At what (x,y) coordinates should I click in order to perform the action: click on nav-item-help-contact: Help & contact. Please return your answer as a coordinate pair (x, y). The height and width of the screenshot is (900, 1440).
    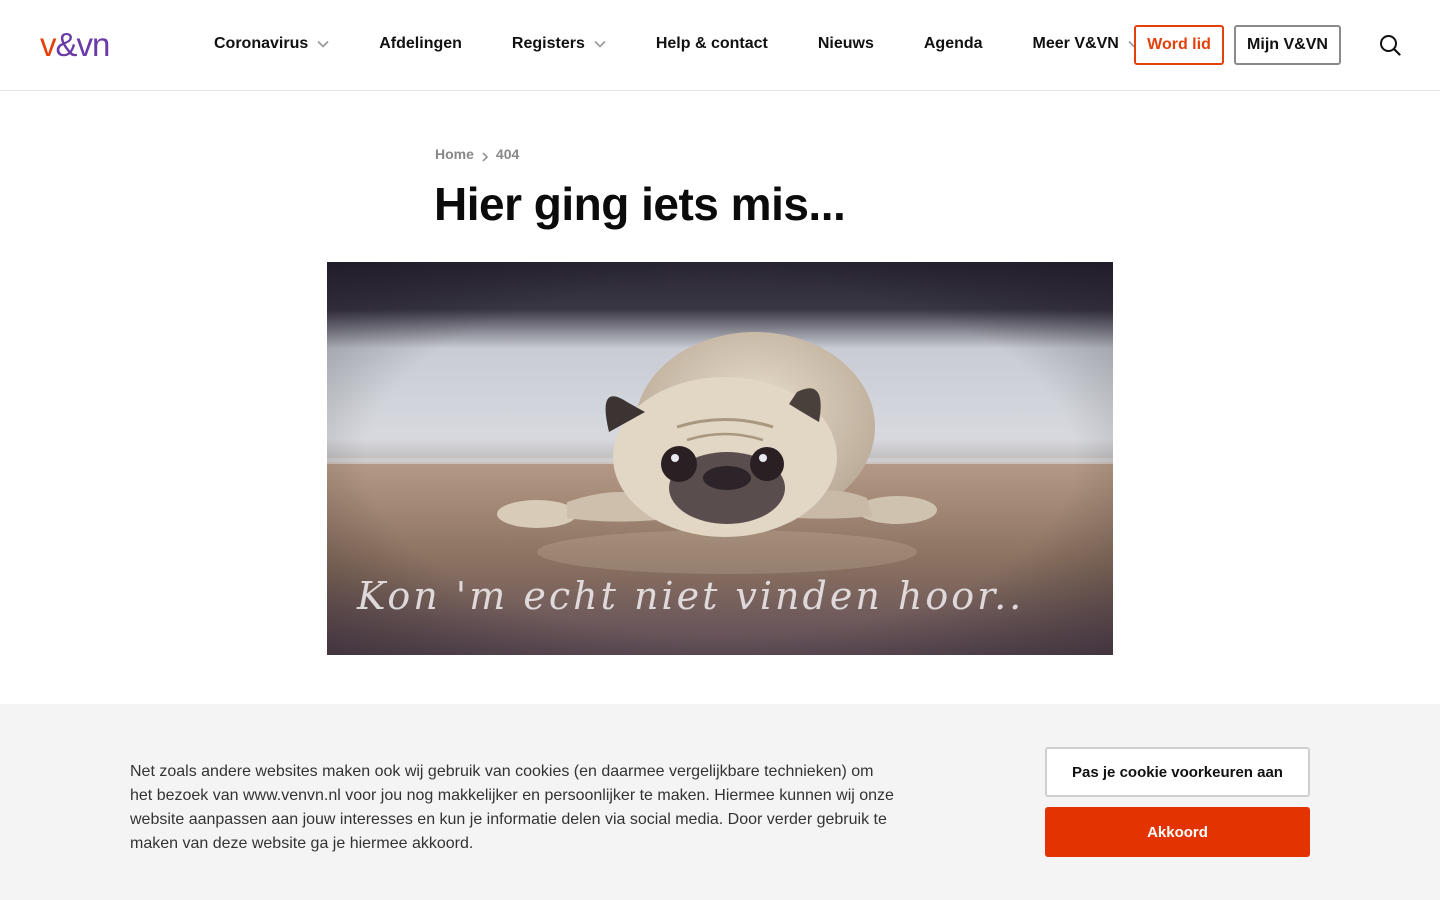
    Looking at the image, I should click on (712, 44).